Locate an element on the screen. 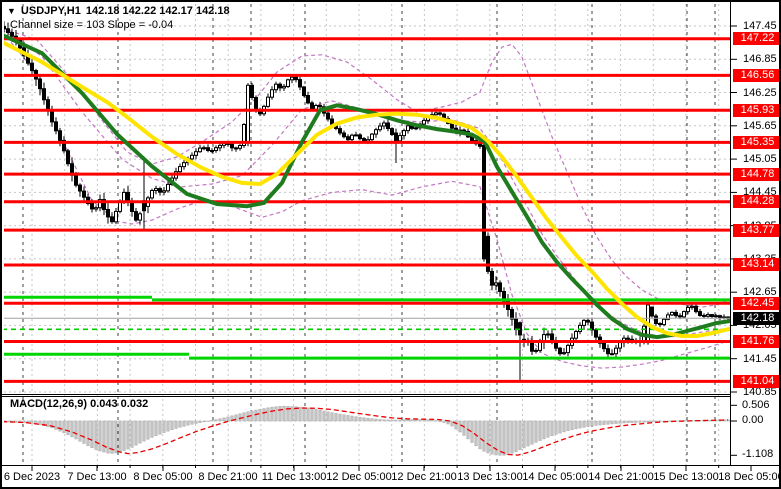 The width and height of the screenshot is (781, 489). price-tick-label: 146.85 is located at coordinates (760, 59).